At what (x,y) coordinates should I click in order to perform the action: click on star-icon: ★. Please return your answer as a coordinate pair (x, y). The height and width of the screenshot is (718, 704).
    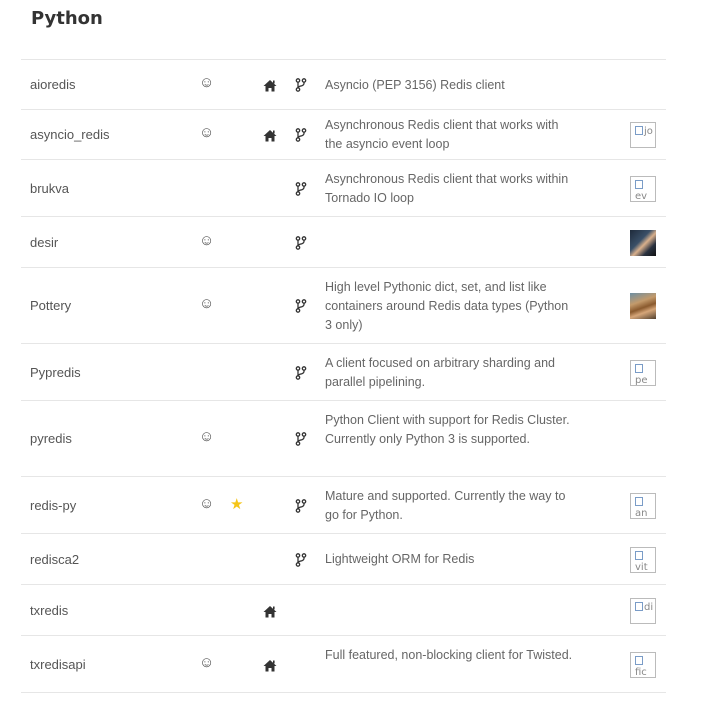
    Looking at the image, I should click on (237, 504).